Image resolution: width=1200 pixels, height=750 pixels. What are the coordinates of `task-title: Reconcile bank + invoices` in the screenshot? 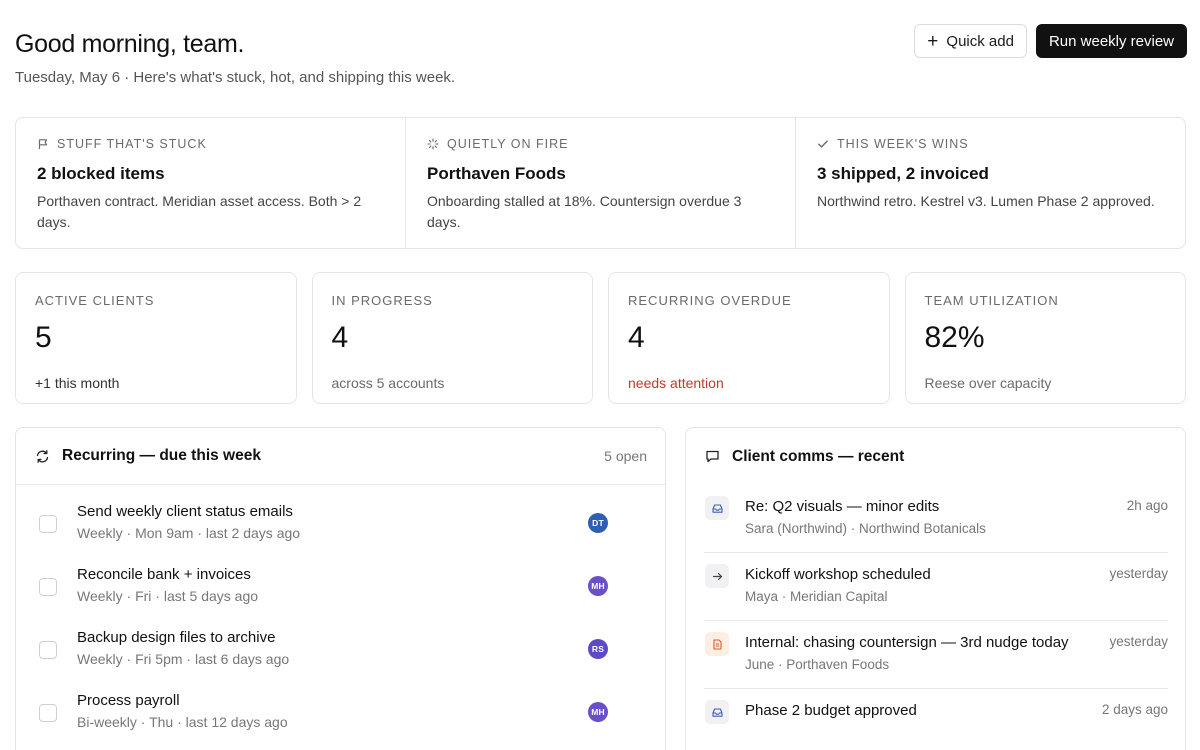 It's located at (164, 574).